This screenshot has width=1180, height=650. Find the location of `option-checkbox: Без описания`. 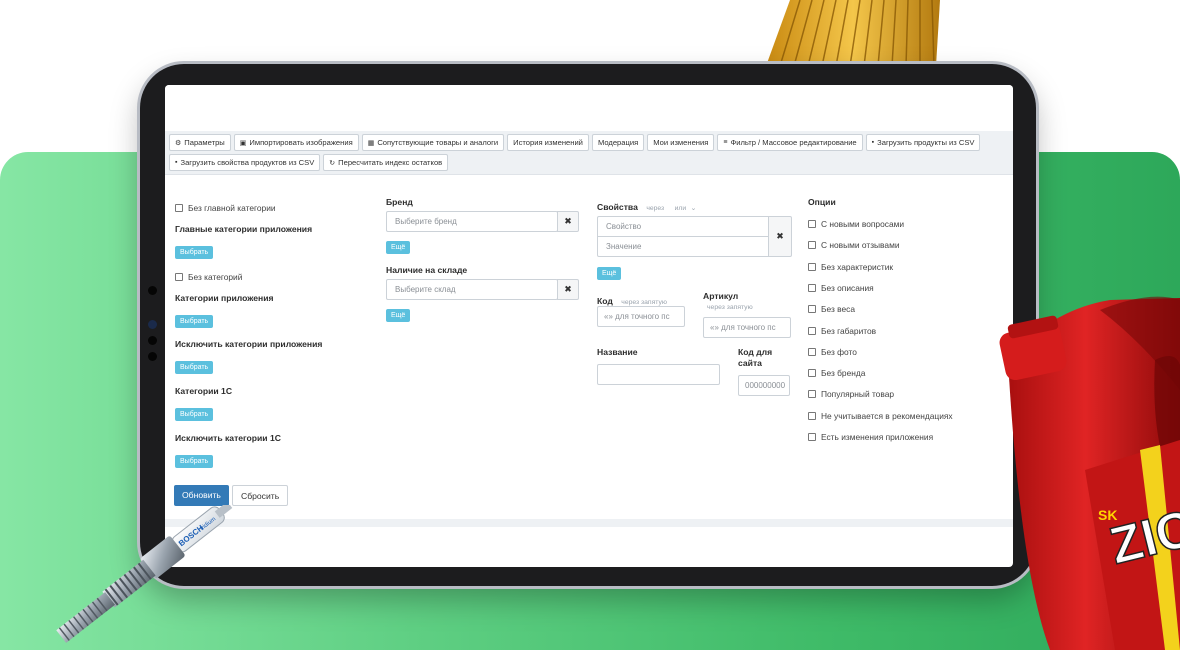

option-checkbox: Без описания is located at coordinates (841, 288).